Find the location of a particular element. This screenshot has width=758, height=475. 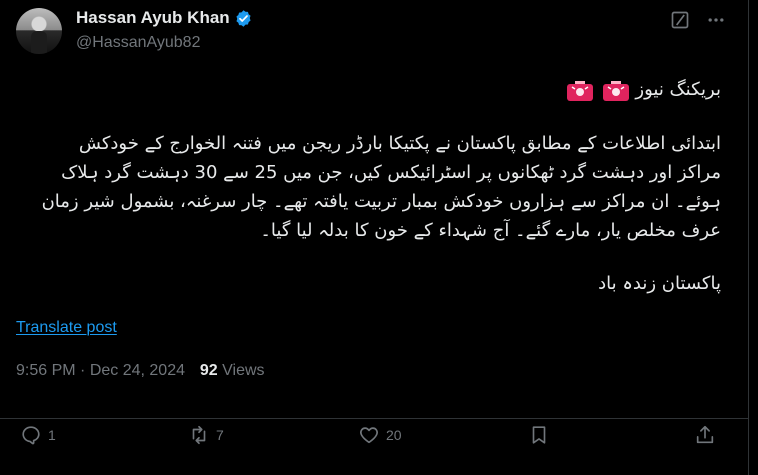

like-icon is located at coordinates (369, 435).